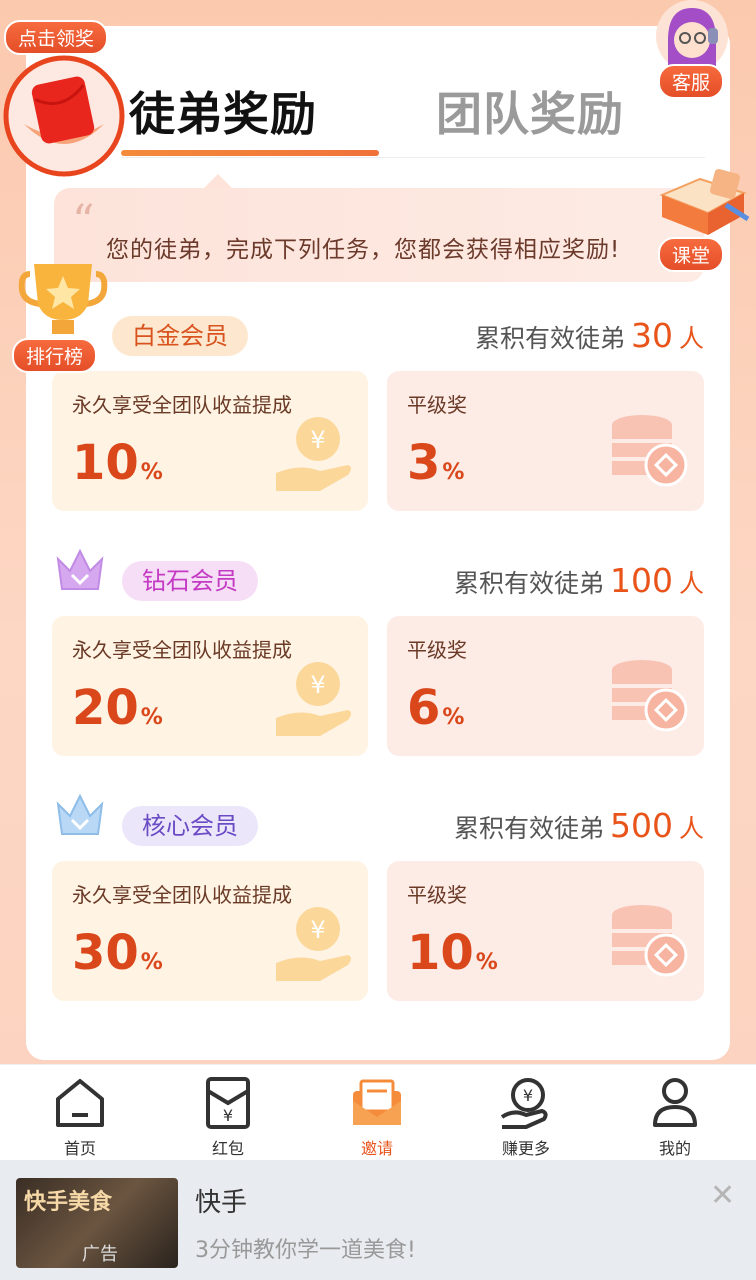 Image resolution: width=756 pixels, height=1280 pixels. I want to click on tier-badge: 钻石会员, so click(190, 581).